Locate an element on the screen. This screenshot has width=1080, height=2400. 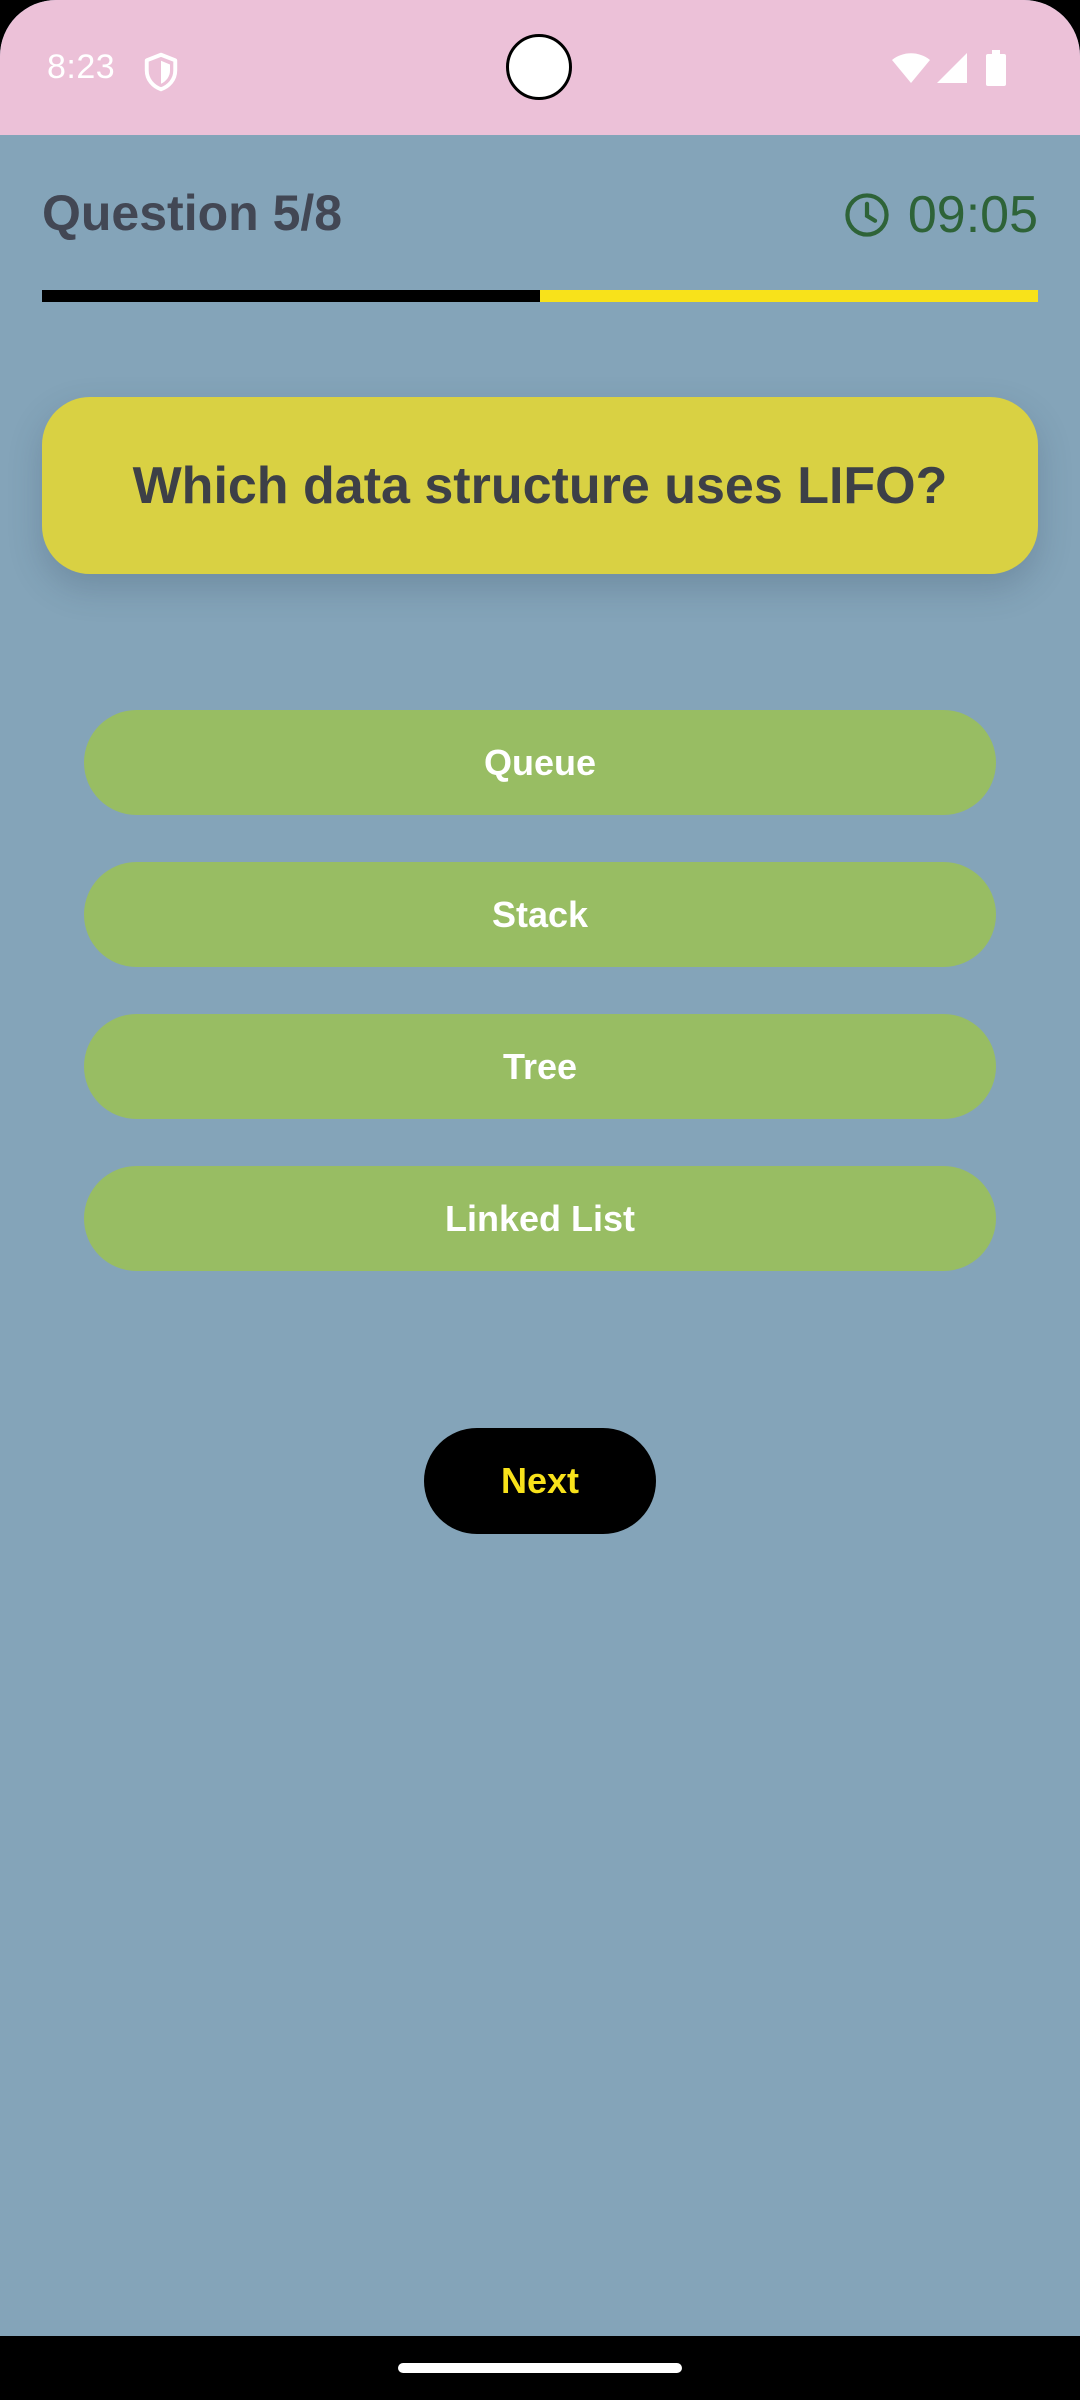
status-time: 8:23 is located at coordinates (81, 67).